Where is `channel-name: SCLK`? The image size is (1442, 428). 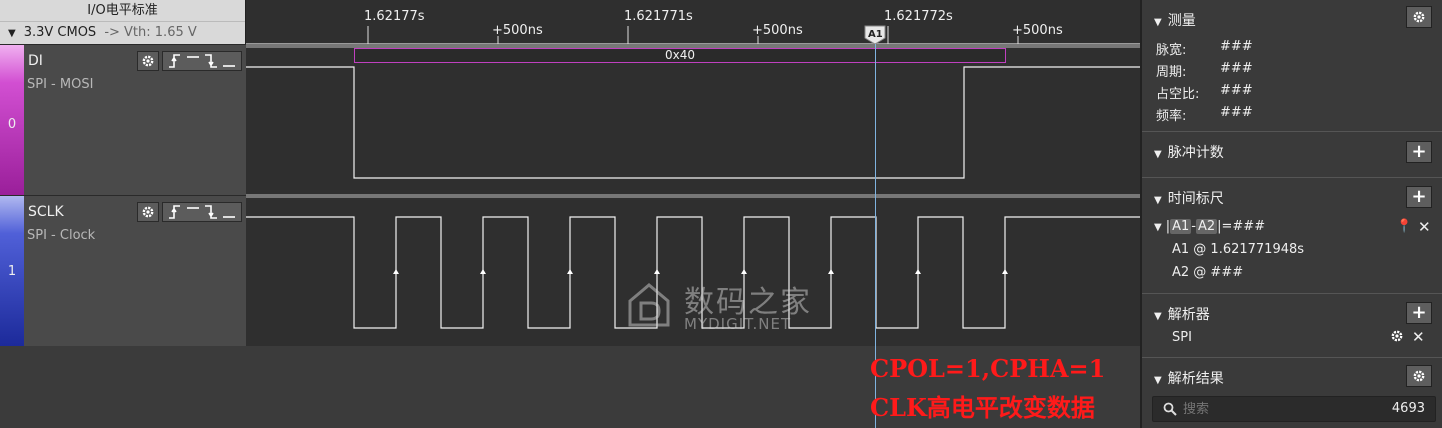 channel-name: SCLK is located at coordinates (46, 212).